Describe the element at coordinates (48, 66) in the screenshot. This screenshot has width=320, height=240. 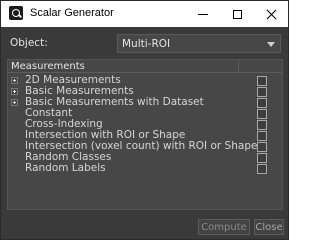
I see `measurements-header-label: Measurements` at that location.